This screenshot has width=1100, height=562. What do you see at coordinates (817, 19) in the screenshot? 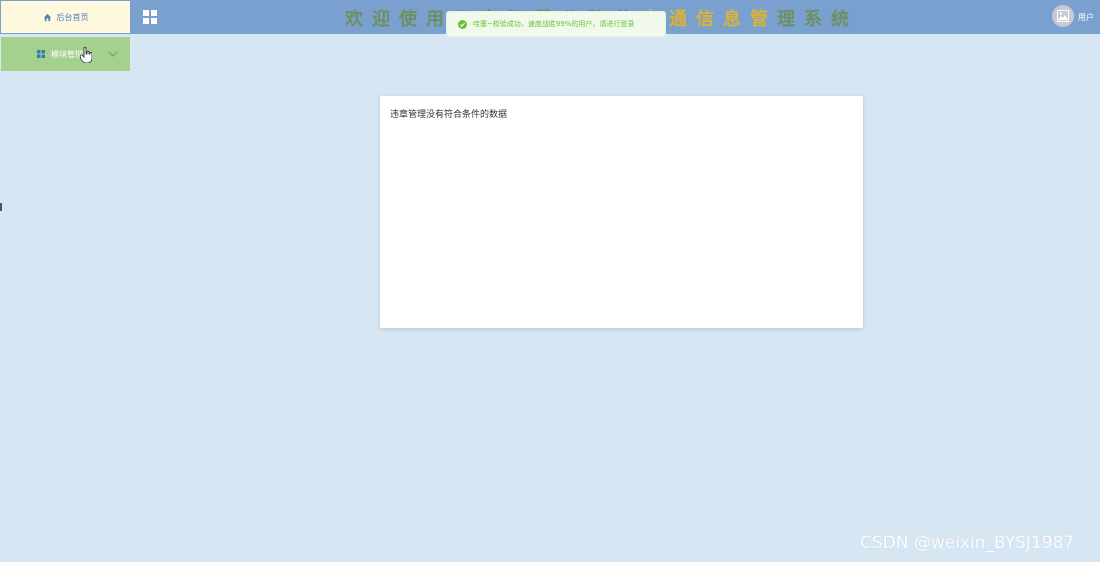
I see `title-char: 系` at bounding box center [817, 19].